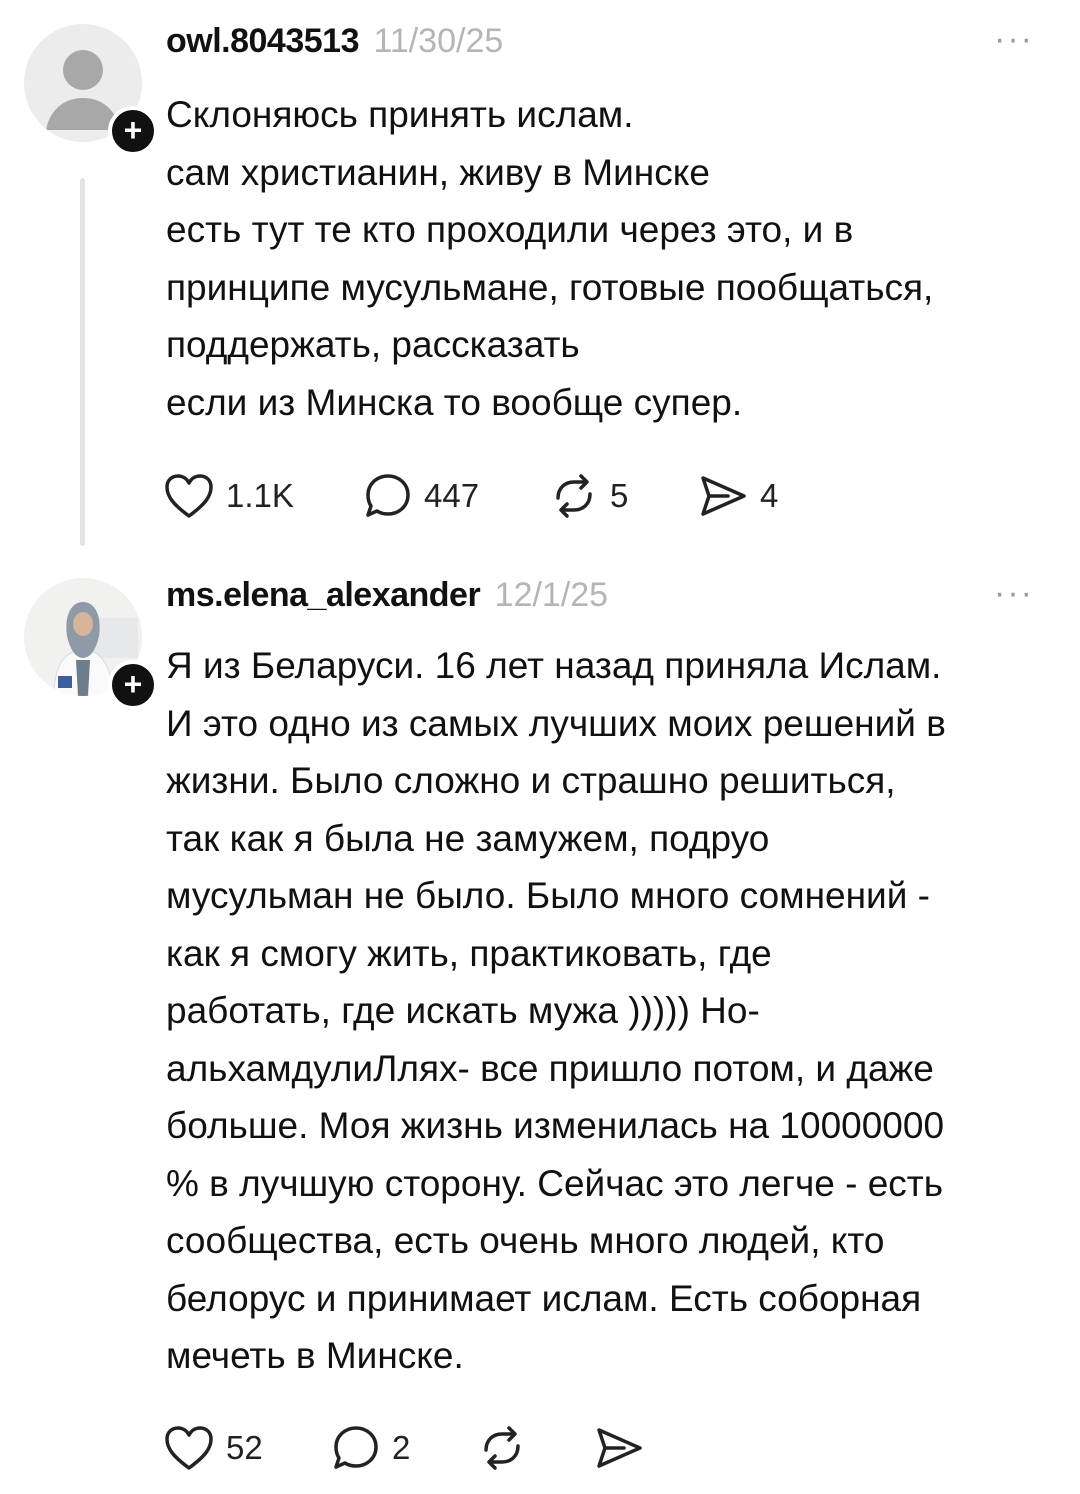 The width and height of the screenshot is (1080, 1494). I want to click on avatar-elena: +, so click(91, 644).